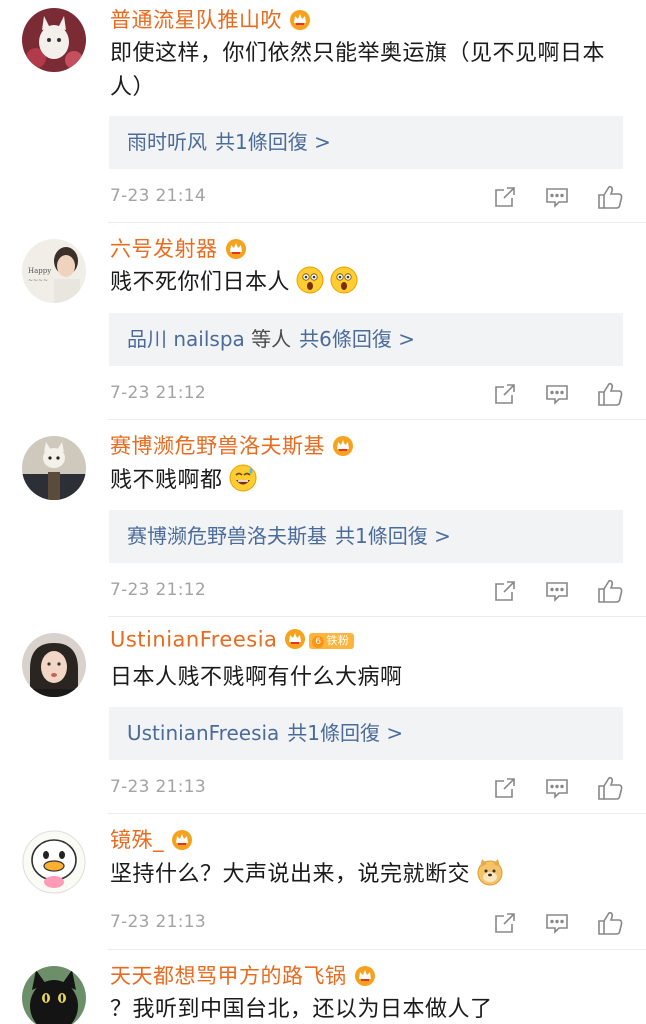 The height and width of the screenshot is (1024, 646). I want to click on reply-summary: 赛博濒危野兽洛夫斯基 共1條回復 >, so click(366, 536).